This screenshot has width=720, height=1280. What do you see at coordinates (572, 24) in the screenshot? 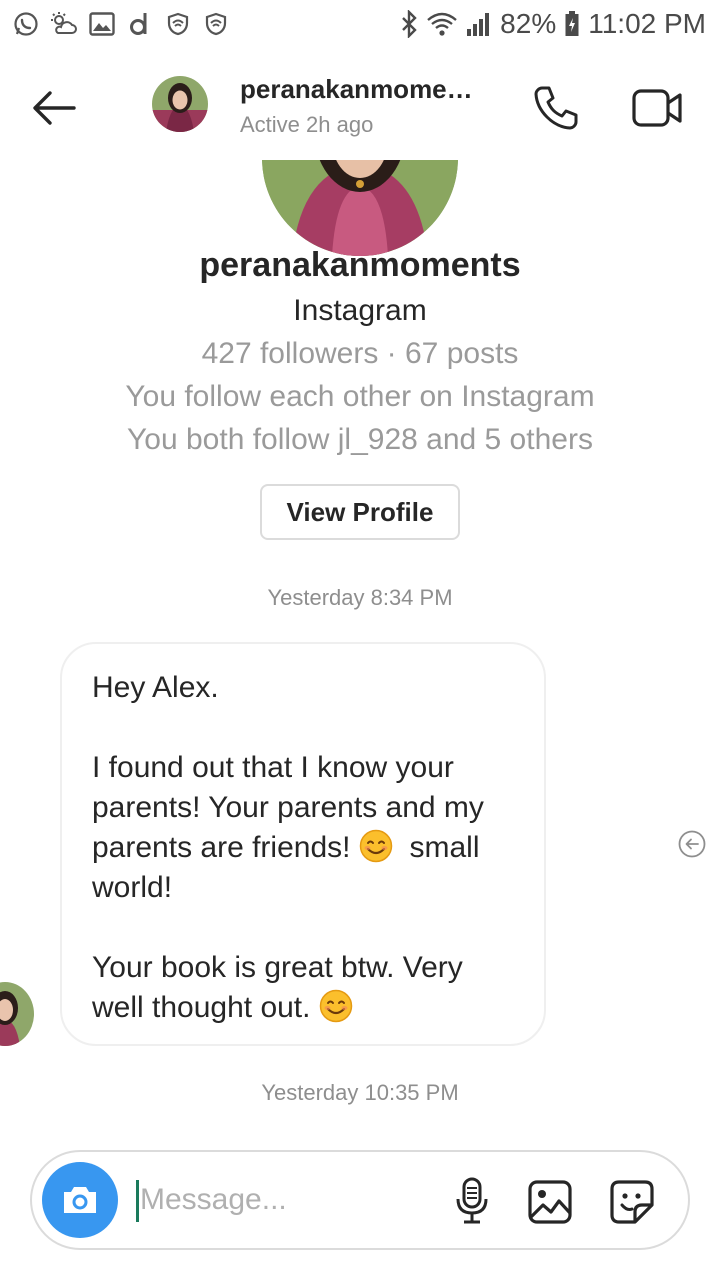
I see `battery-charging-icon` at bounding box center [572, 24].